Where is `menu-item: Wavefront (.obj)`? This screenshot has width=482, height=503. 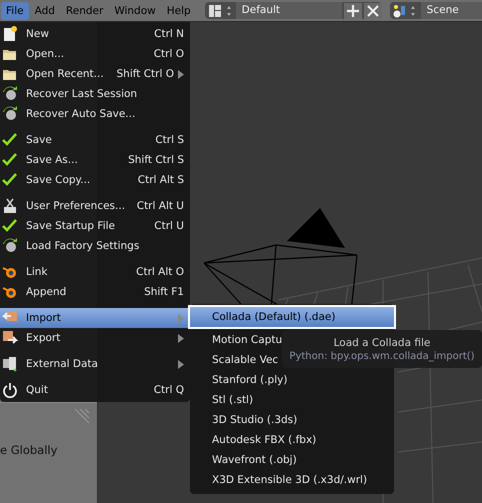 menu-item: Wavefront (.obj) is located at coordinates (292, 460).